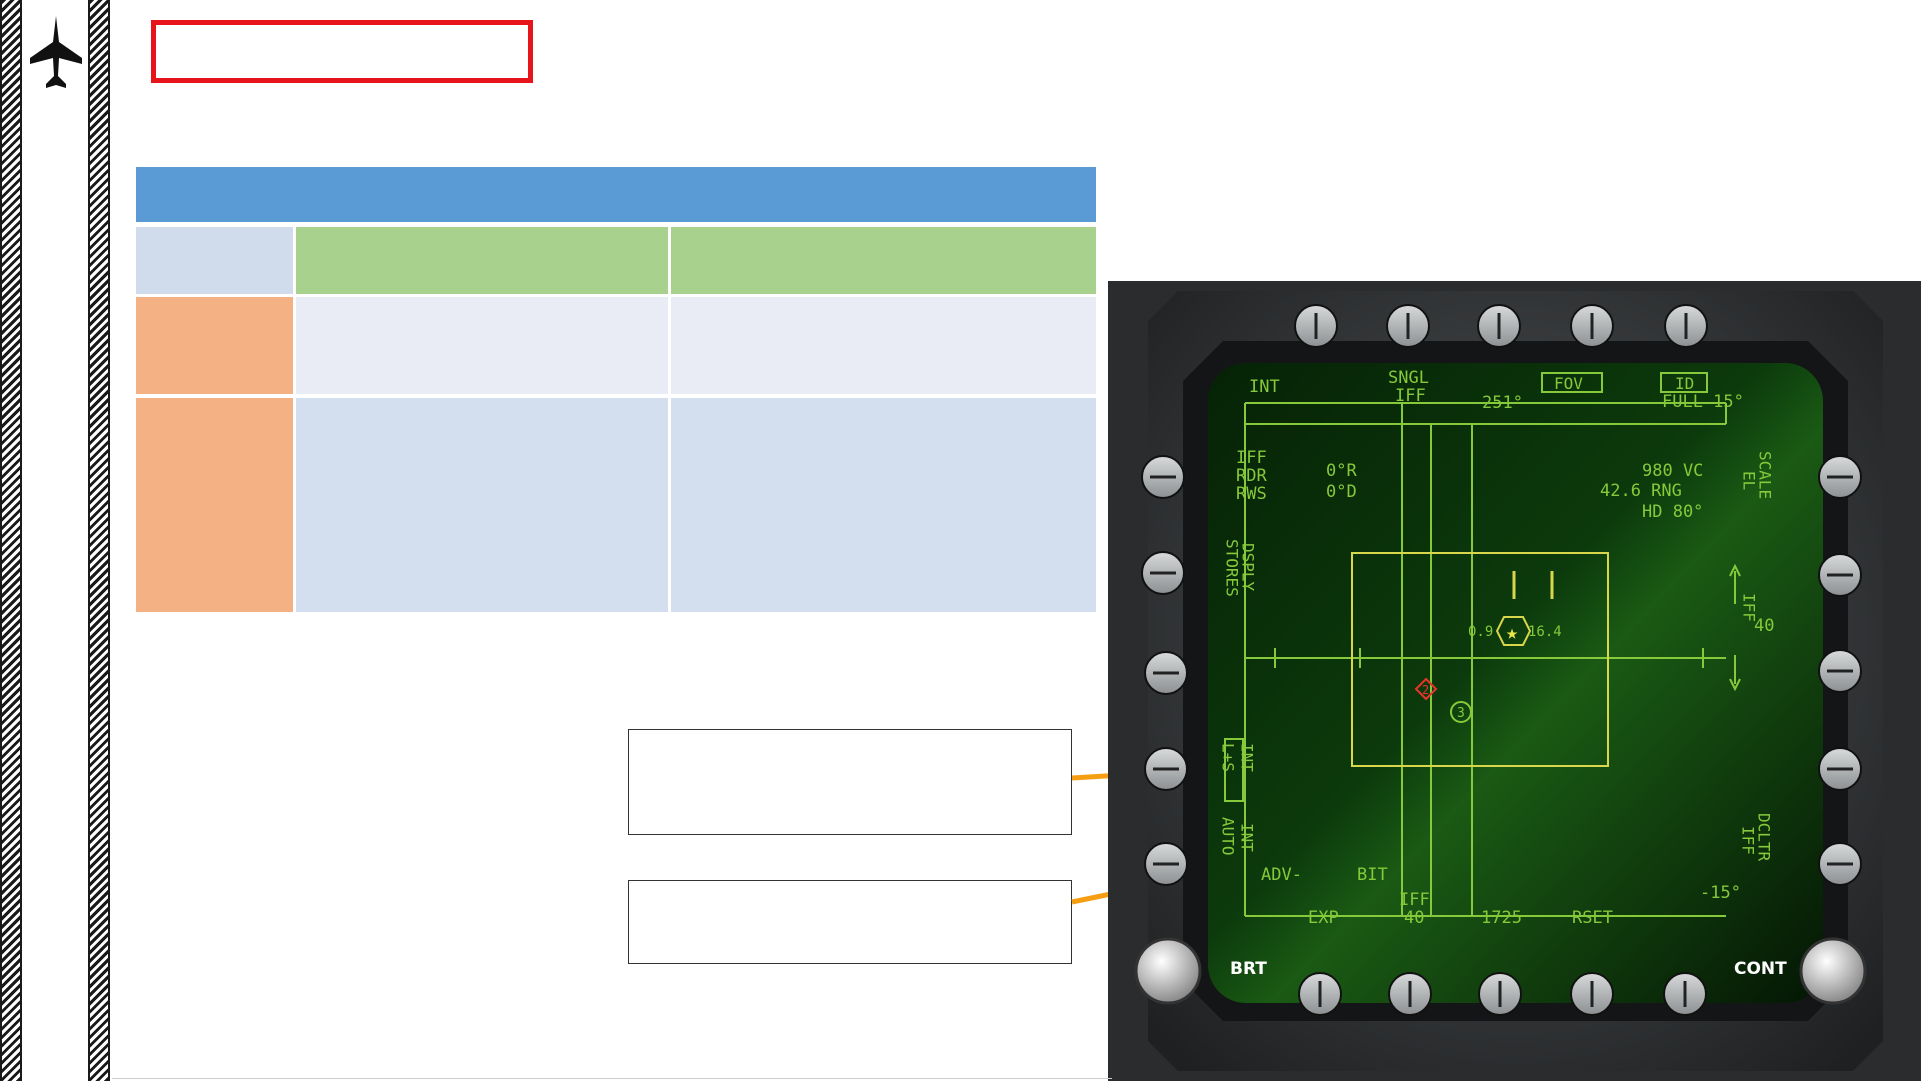  What do you see at coordinates (1764, 626) in the screenshot?
I see `label-iff-value: 40` at bounding box center [1764, 626].